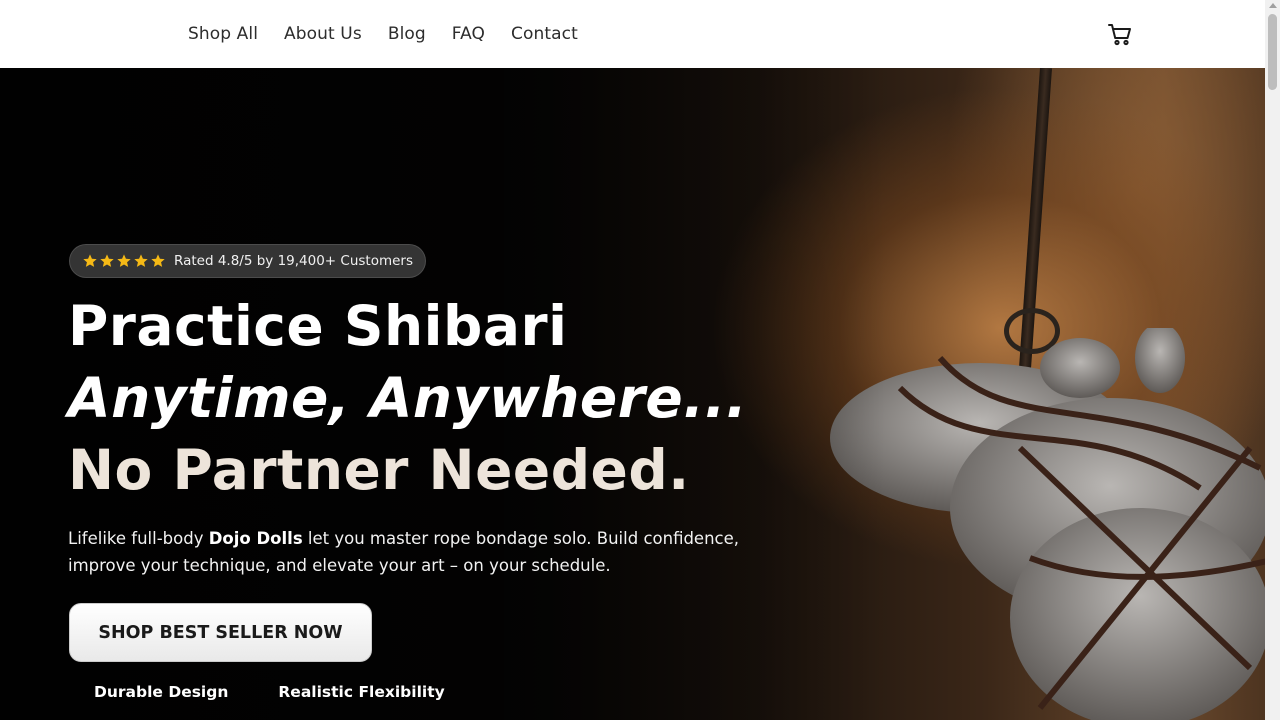 Image resolution: width=1280 pixels, height=720 pixels. Describe the element at coordinates (407, 34) in the screenshot. I see `nav-blog: Blog` at that location.